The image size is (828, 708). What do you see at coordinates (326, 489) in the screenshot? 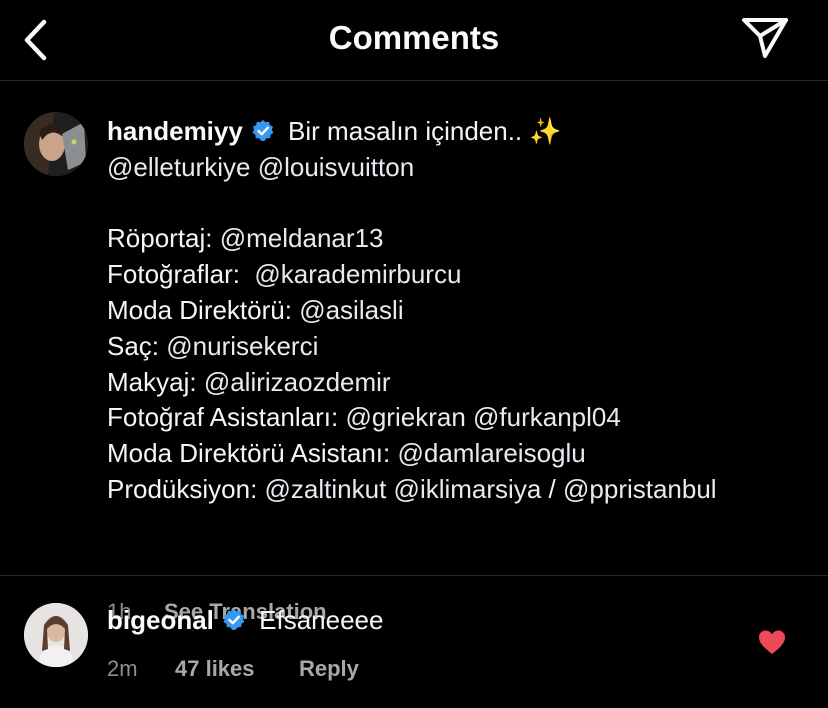
I see `mention-link: @zaltinkut` at bounding box center [326, 489].